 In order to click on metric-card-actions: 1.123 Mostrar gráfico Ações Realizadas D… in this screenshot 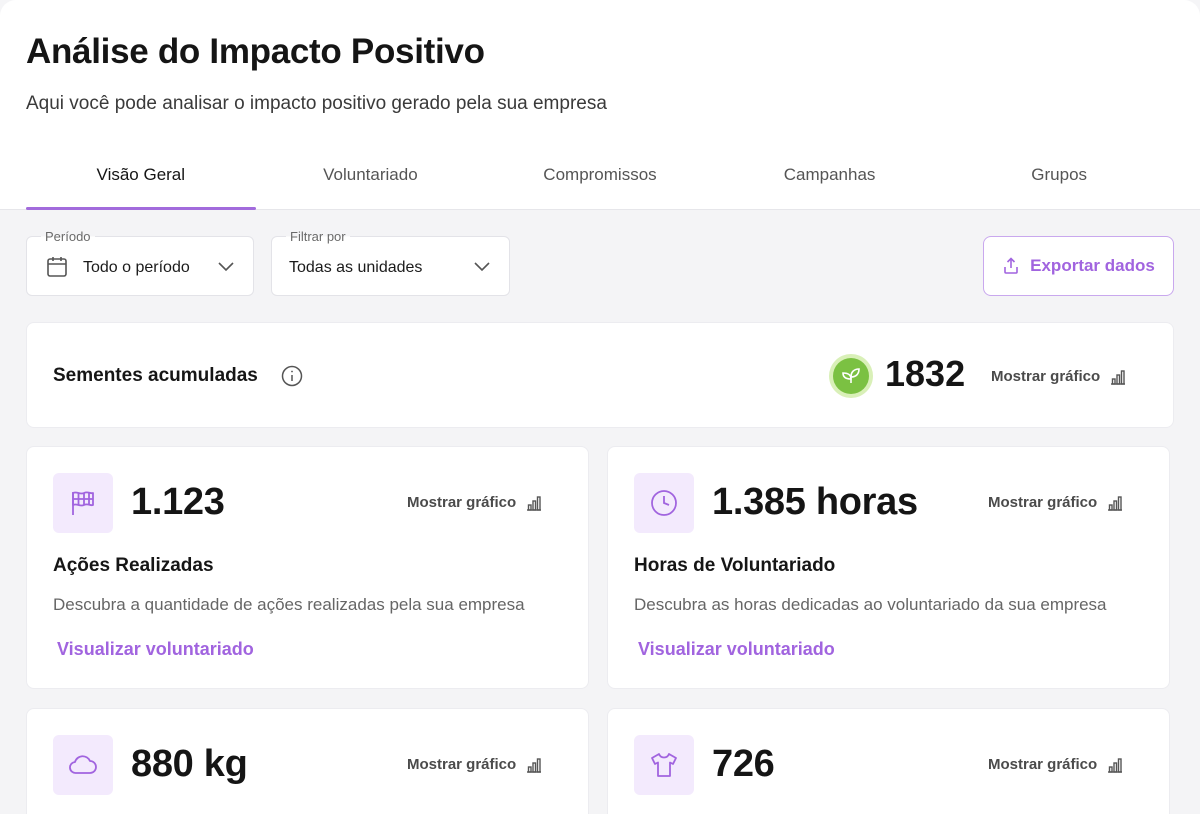, I will do `click(307, 567)`.